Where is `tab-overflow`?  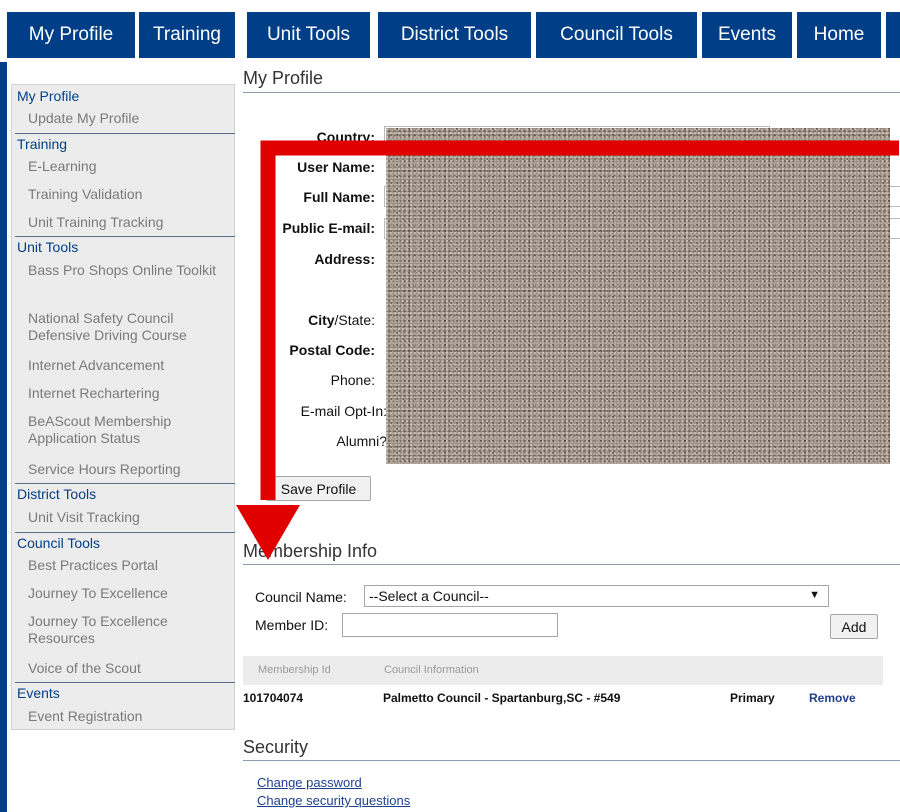
tab-overflow is located at coordinates (893, 35).